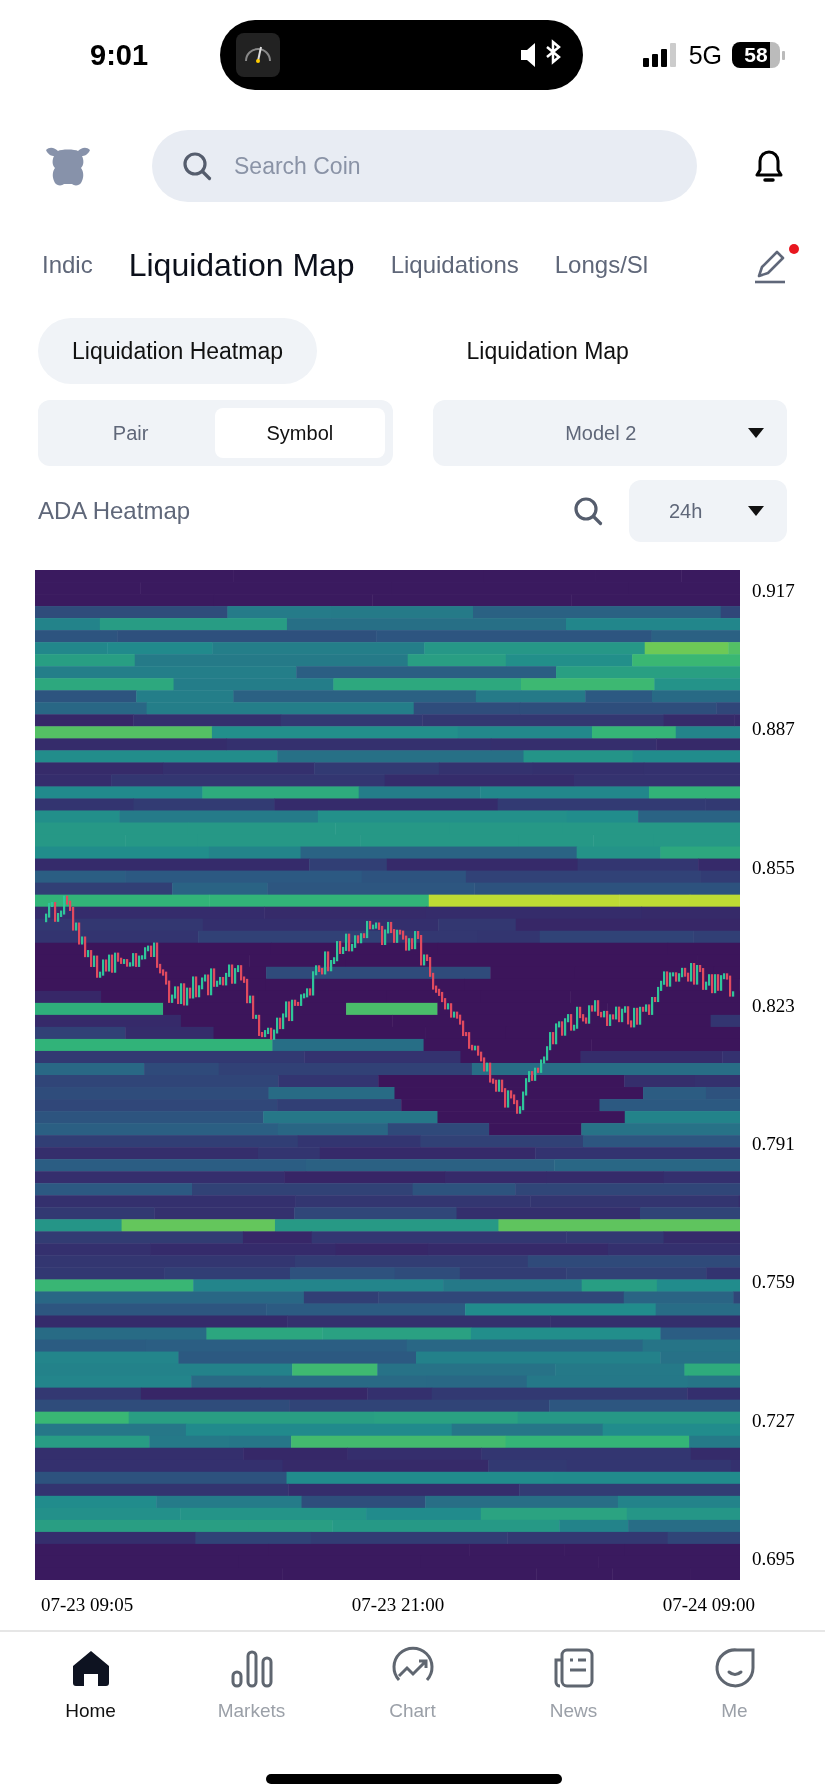 This screenshot has width=825, height=1789. I want to click on segment-option: Pair, so click(131, 433).